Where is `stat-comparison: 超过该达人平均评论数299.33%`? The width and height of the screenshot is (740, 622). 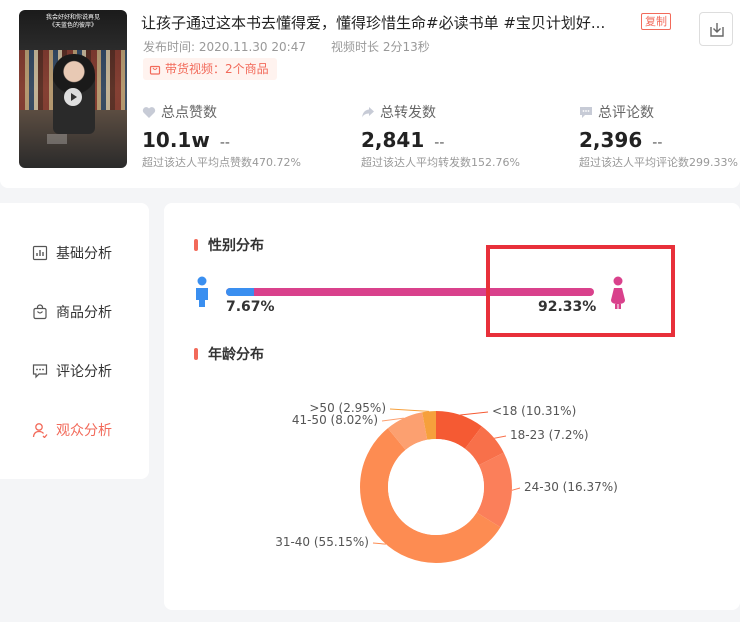 stat-comparison: 超过该达人平均评论数299.33% is located at coordinates (658, 162).